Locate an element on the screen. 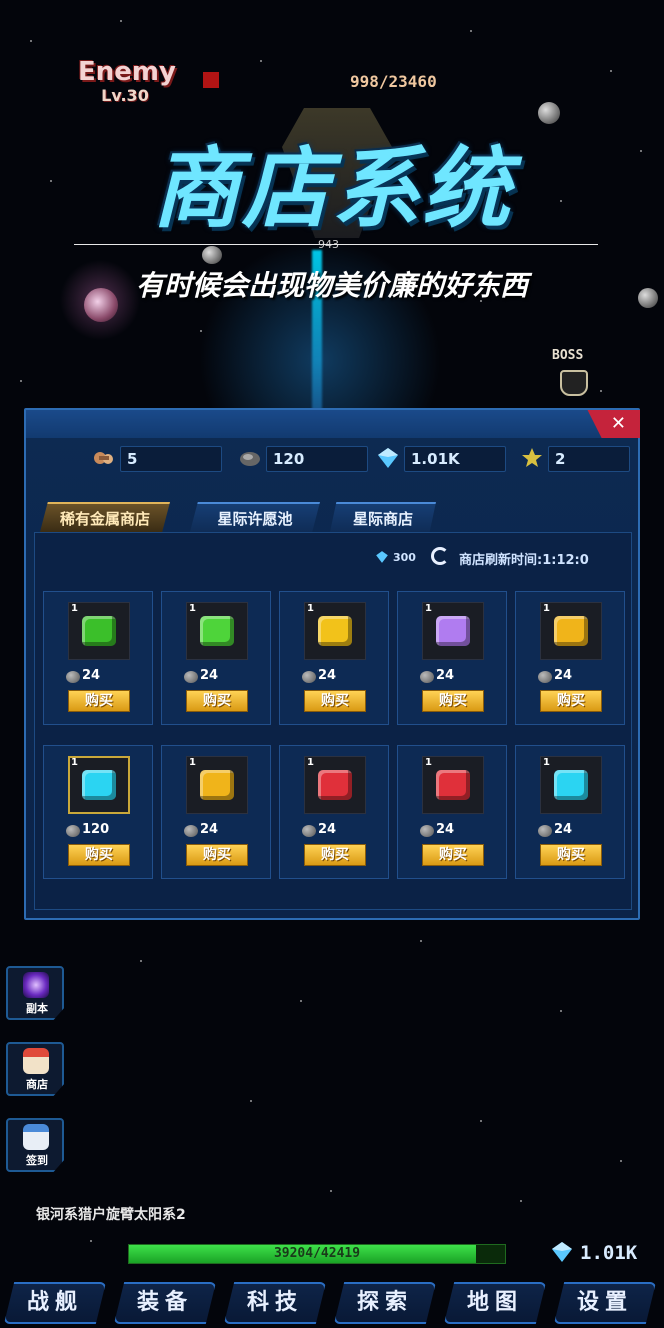  side-button-shop: 商店 is located at coordinates (35, 1069).